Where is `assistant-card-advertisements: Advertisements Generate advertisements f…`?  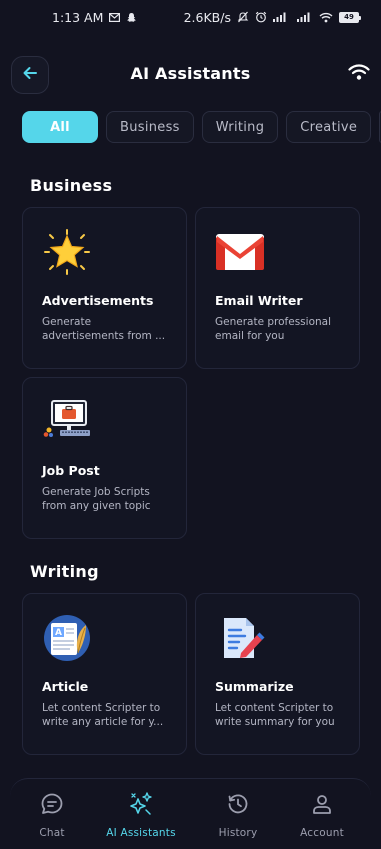
assistant-card-advertisements: Advertisements Generate advertisements f… is located at coordinates (104, 288).